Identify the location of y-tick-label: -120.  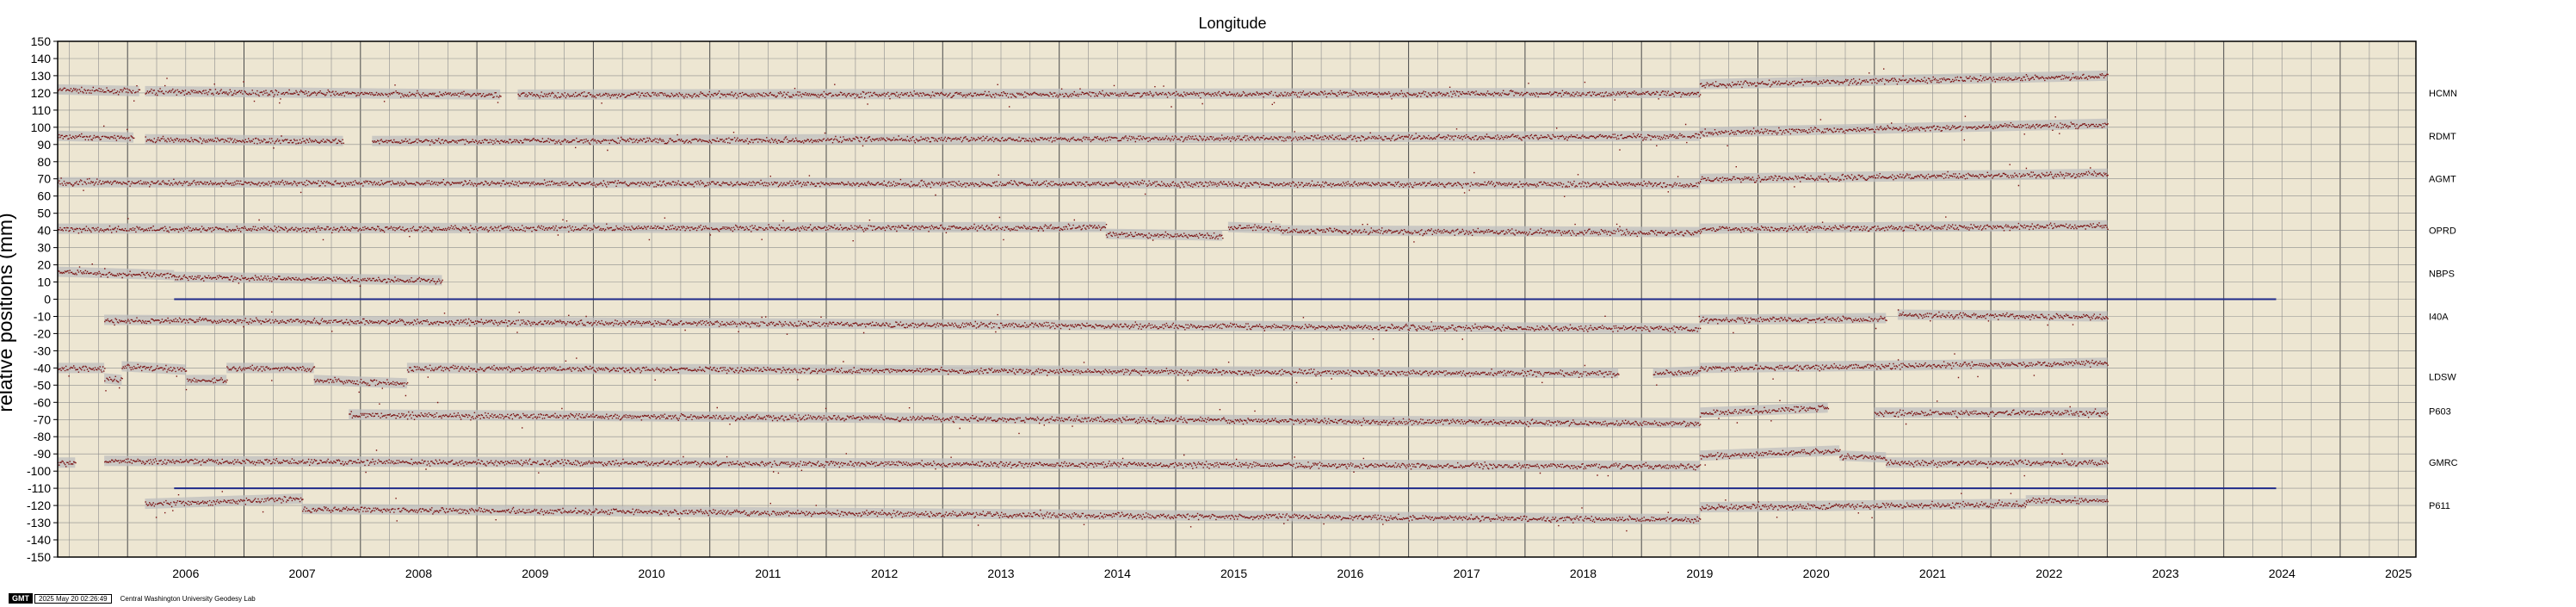
(39, 505).